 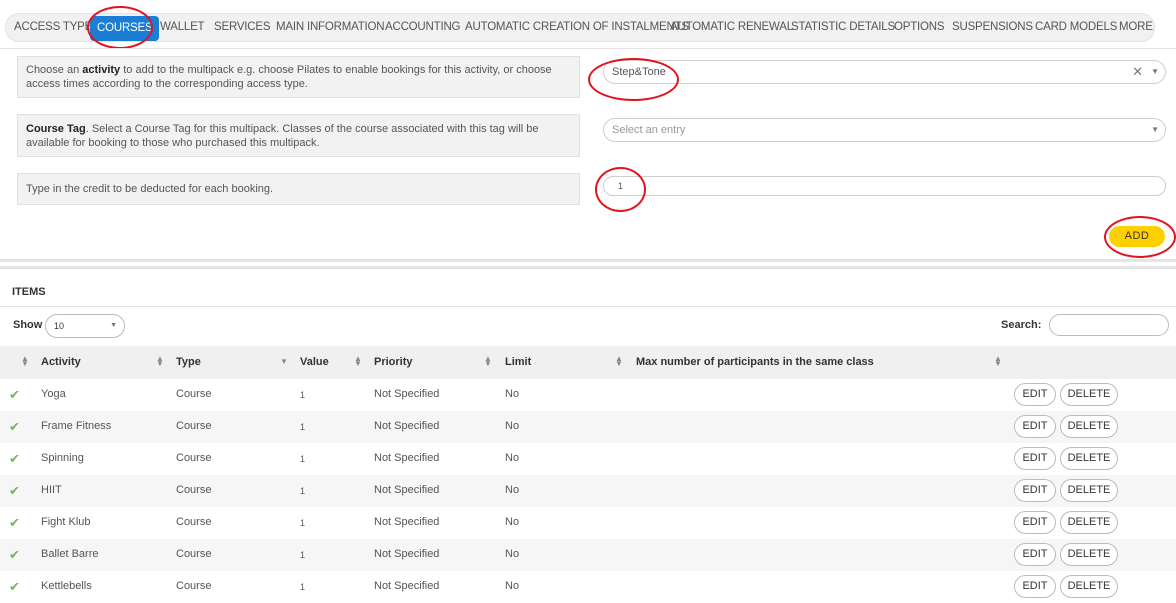 What do you see at coordinates (1109, 325) in the screenshot?
I see `search-input` at bounding box center [1109, 325].